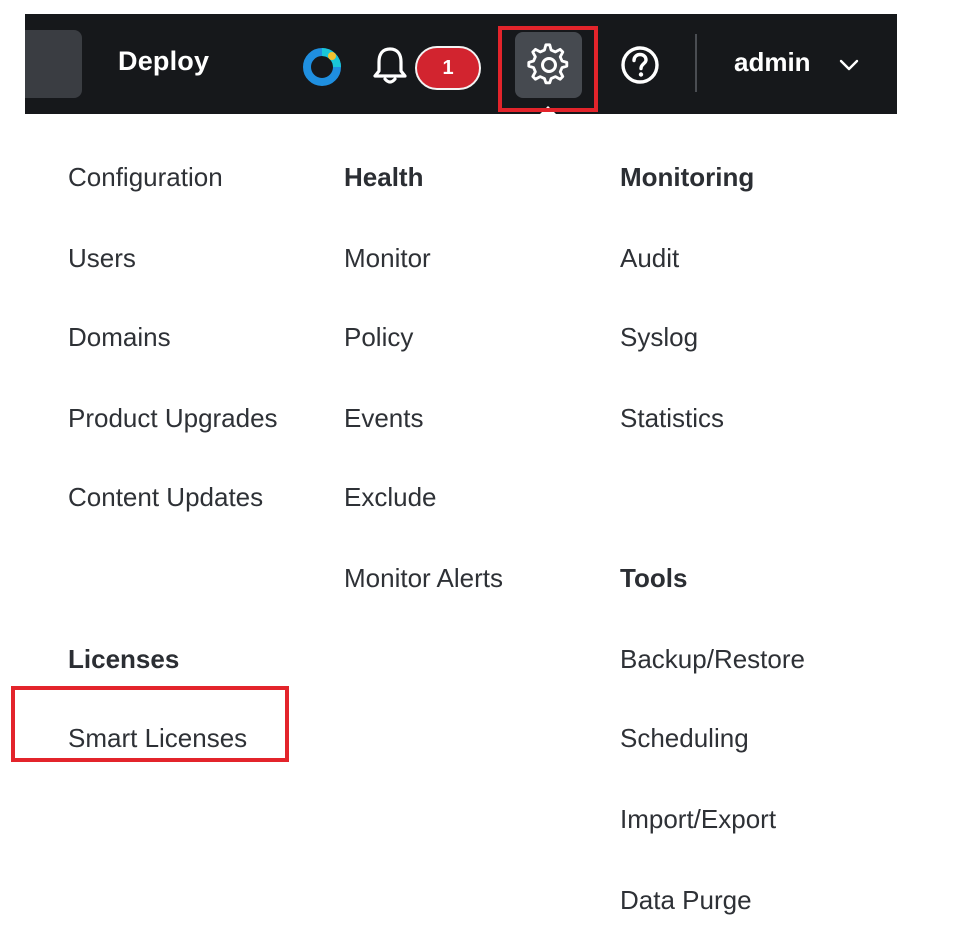  What do you see at coordinates (124, 659) in the screenshot?
I see `menu-heading-licenses: Licenses` at bounding box center [124, 659].